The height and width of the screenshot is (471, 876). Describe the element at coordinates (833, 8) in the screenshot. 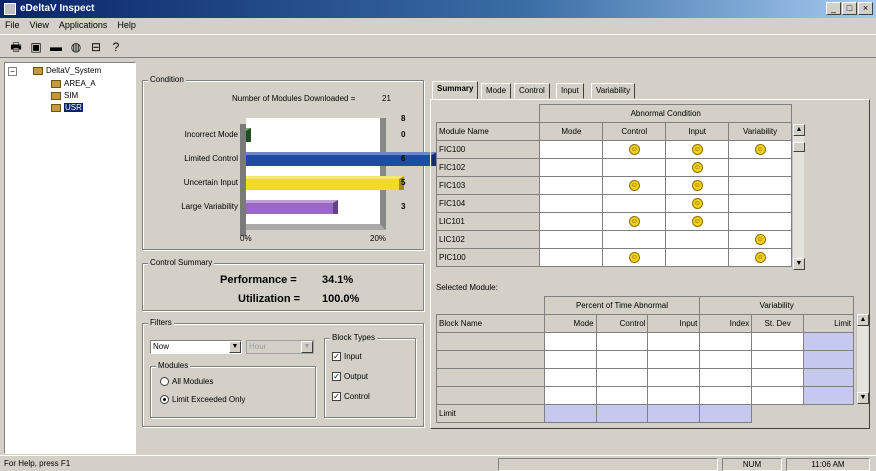

I see `minimize-button: _` at that location.